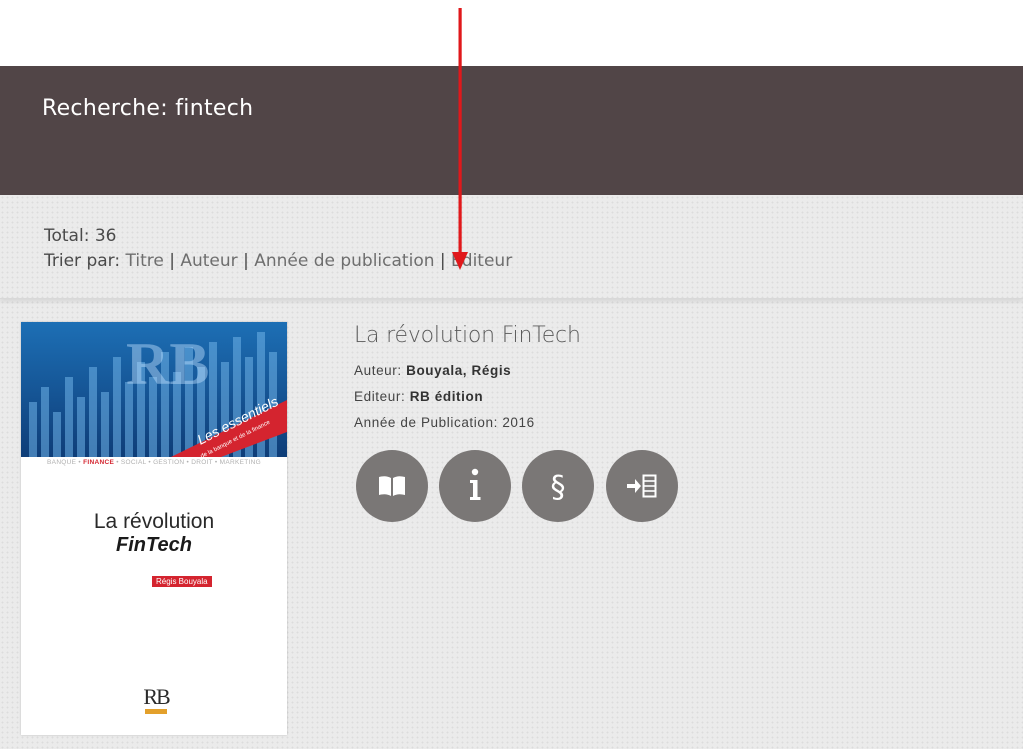 The height and width of the screenshot is (749, 1023). I want to click on section-sign-icon: §, so click(558, 487).